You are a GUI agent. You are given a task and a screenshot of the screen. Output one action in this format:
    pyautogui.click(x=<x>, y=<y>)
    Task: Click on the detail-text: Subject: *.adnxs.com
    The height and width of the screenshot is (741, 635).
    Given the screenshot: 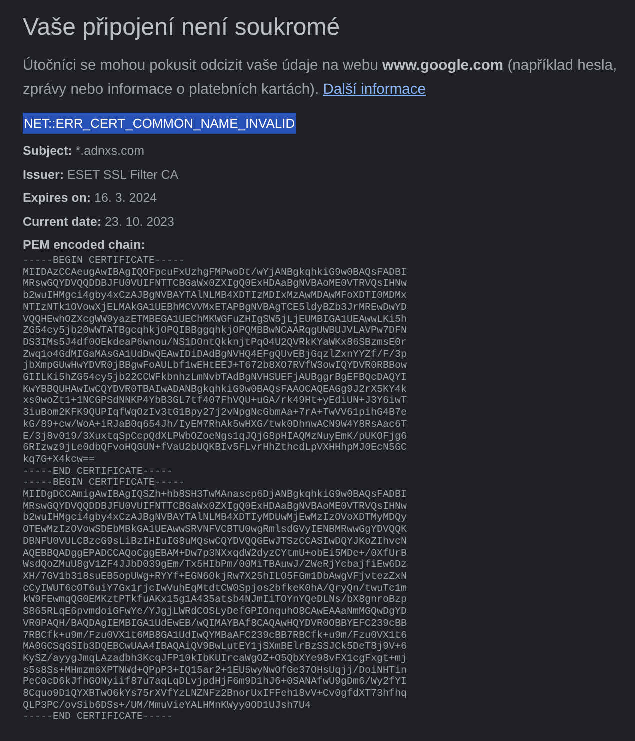 What is the action you would take?
    pyautogui.click(x=84, y=151)
    